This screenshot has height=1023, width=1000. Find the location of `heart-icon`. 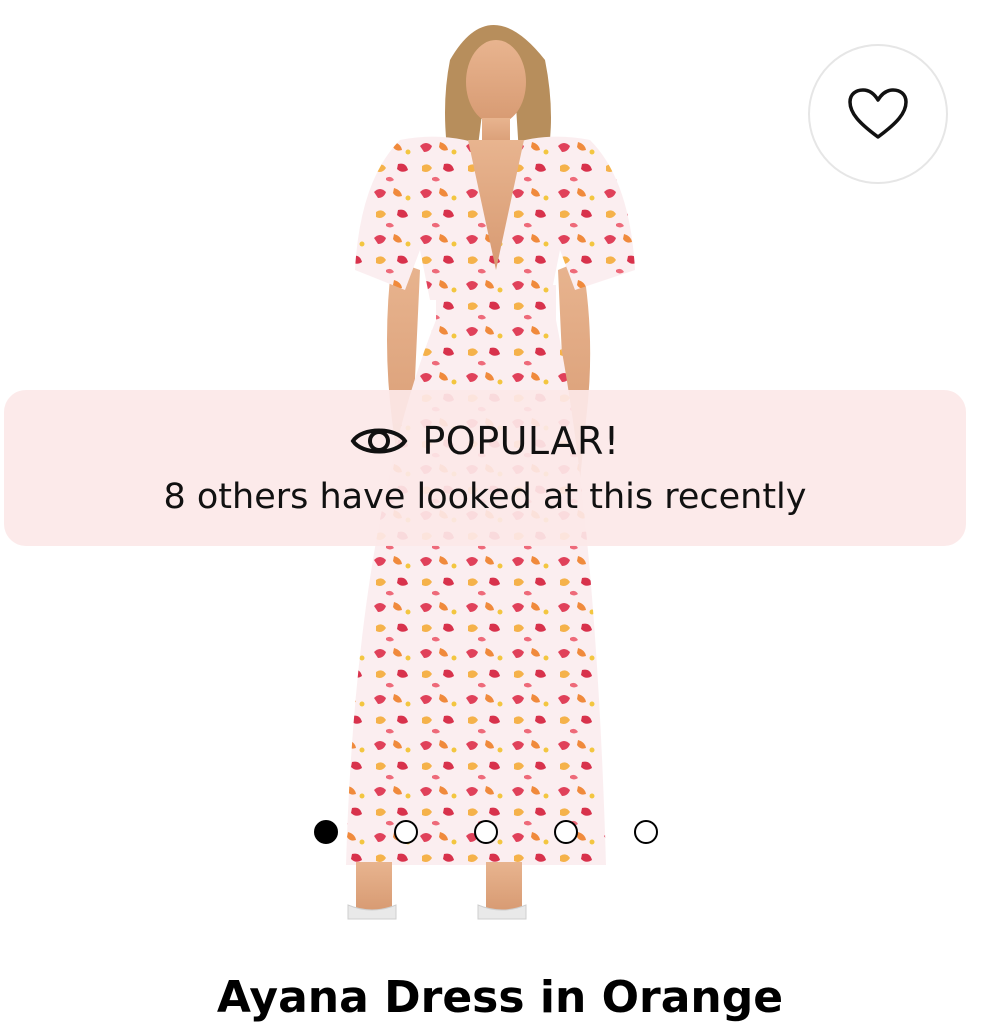

heart-icon is located at coordinates (878, 113).